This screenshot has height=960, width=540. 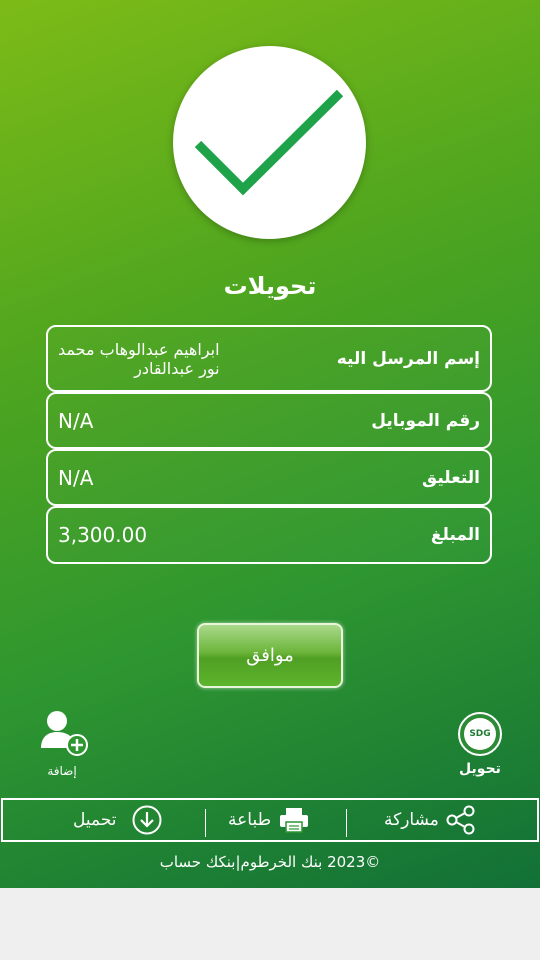 I want to click on sdg-badge-text: SDG, so click(x=480, y=734).